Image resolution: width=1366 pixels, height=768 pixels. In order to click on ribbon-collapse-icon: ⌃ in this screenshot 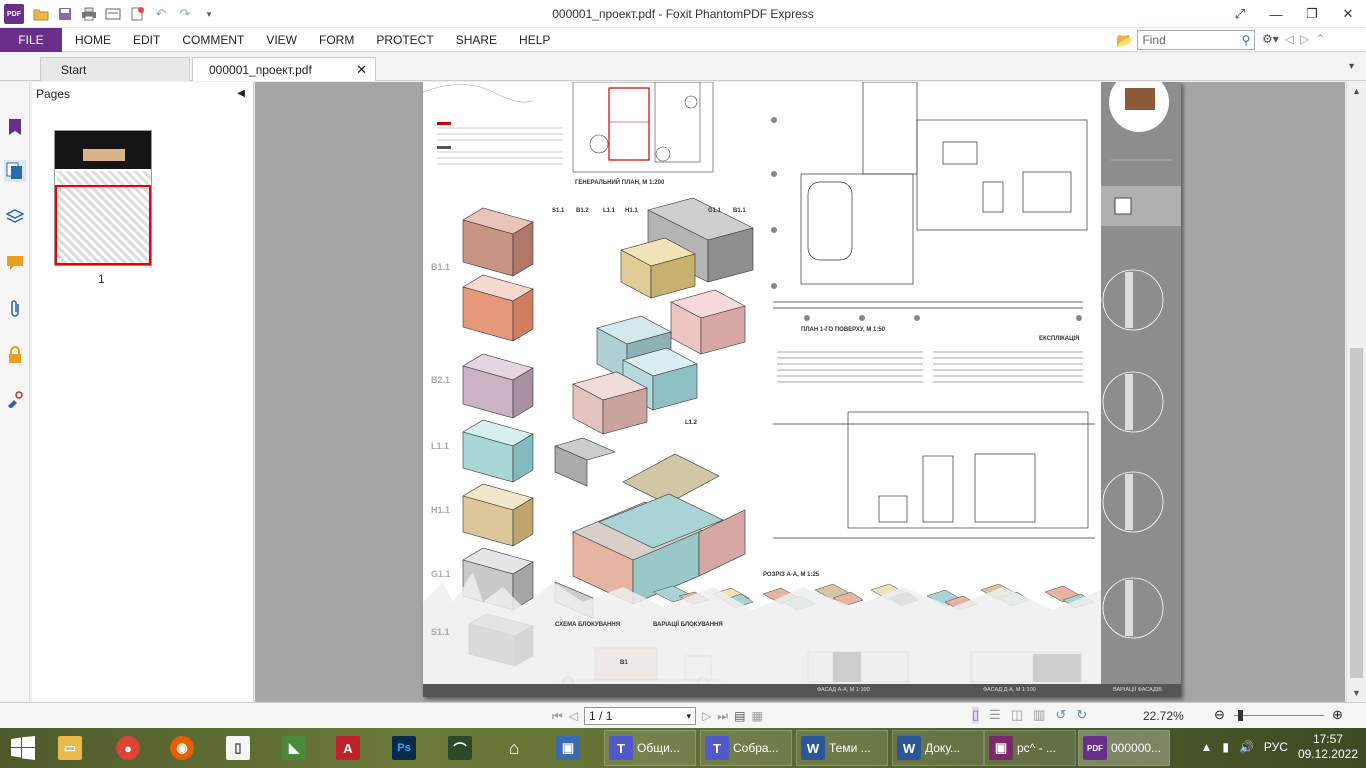, I will do `click(1320, 39)`.